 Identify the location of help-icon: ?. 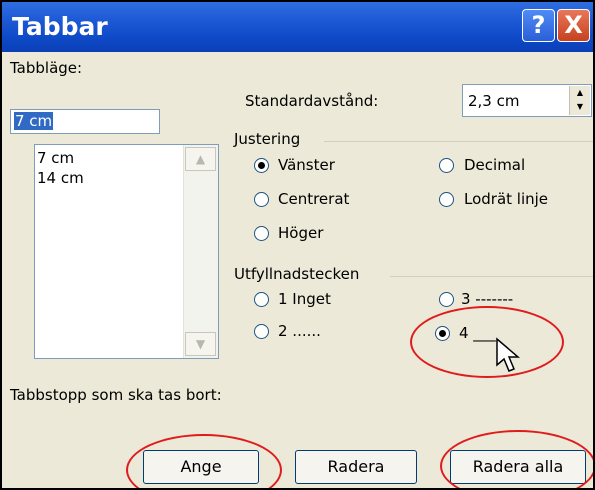
(538, 25).